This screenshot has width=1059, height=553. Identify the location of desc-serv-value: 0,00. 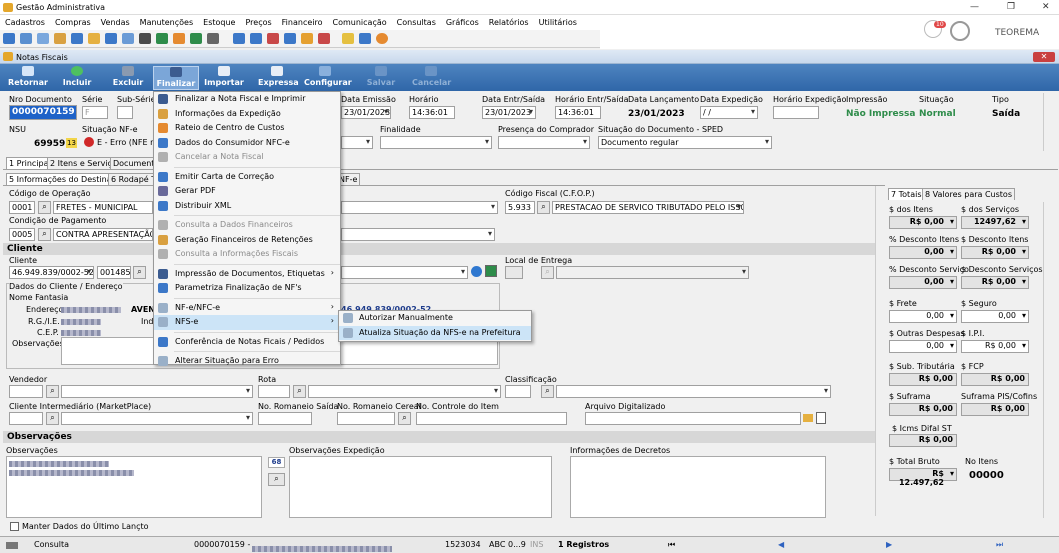
(923, 282).